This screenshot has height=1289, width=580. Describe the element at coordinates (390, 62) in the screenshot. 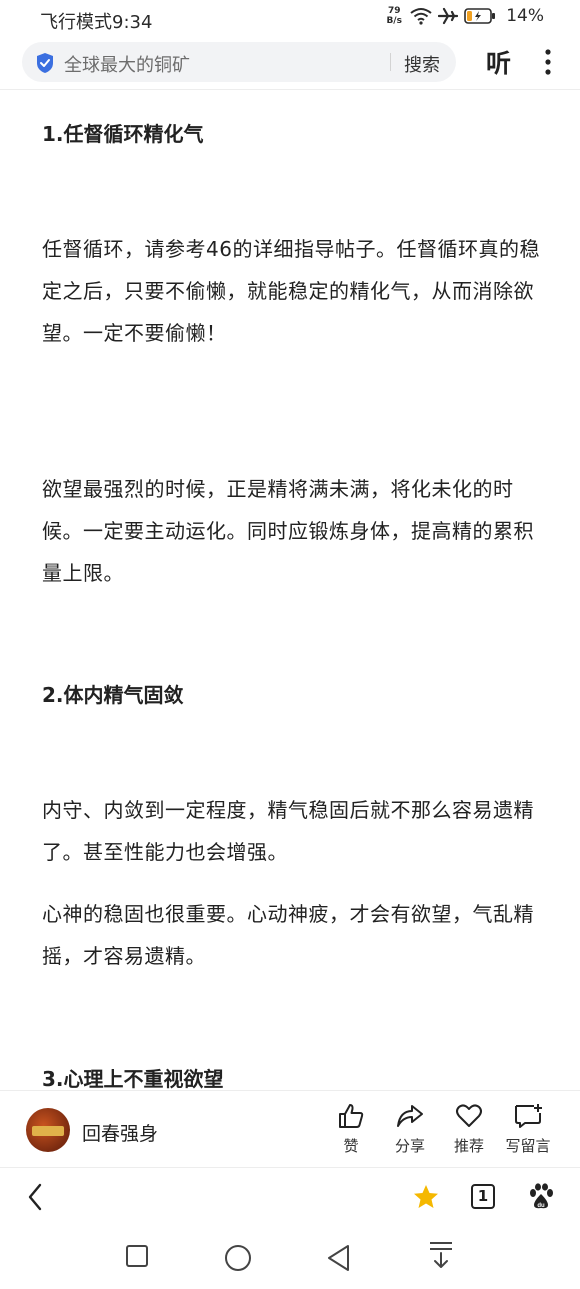

I see `search-divider` at that location.